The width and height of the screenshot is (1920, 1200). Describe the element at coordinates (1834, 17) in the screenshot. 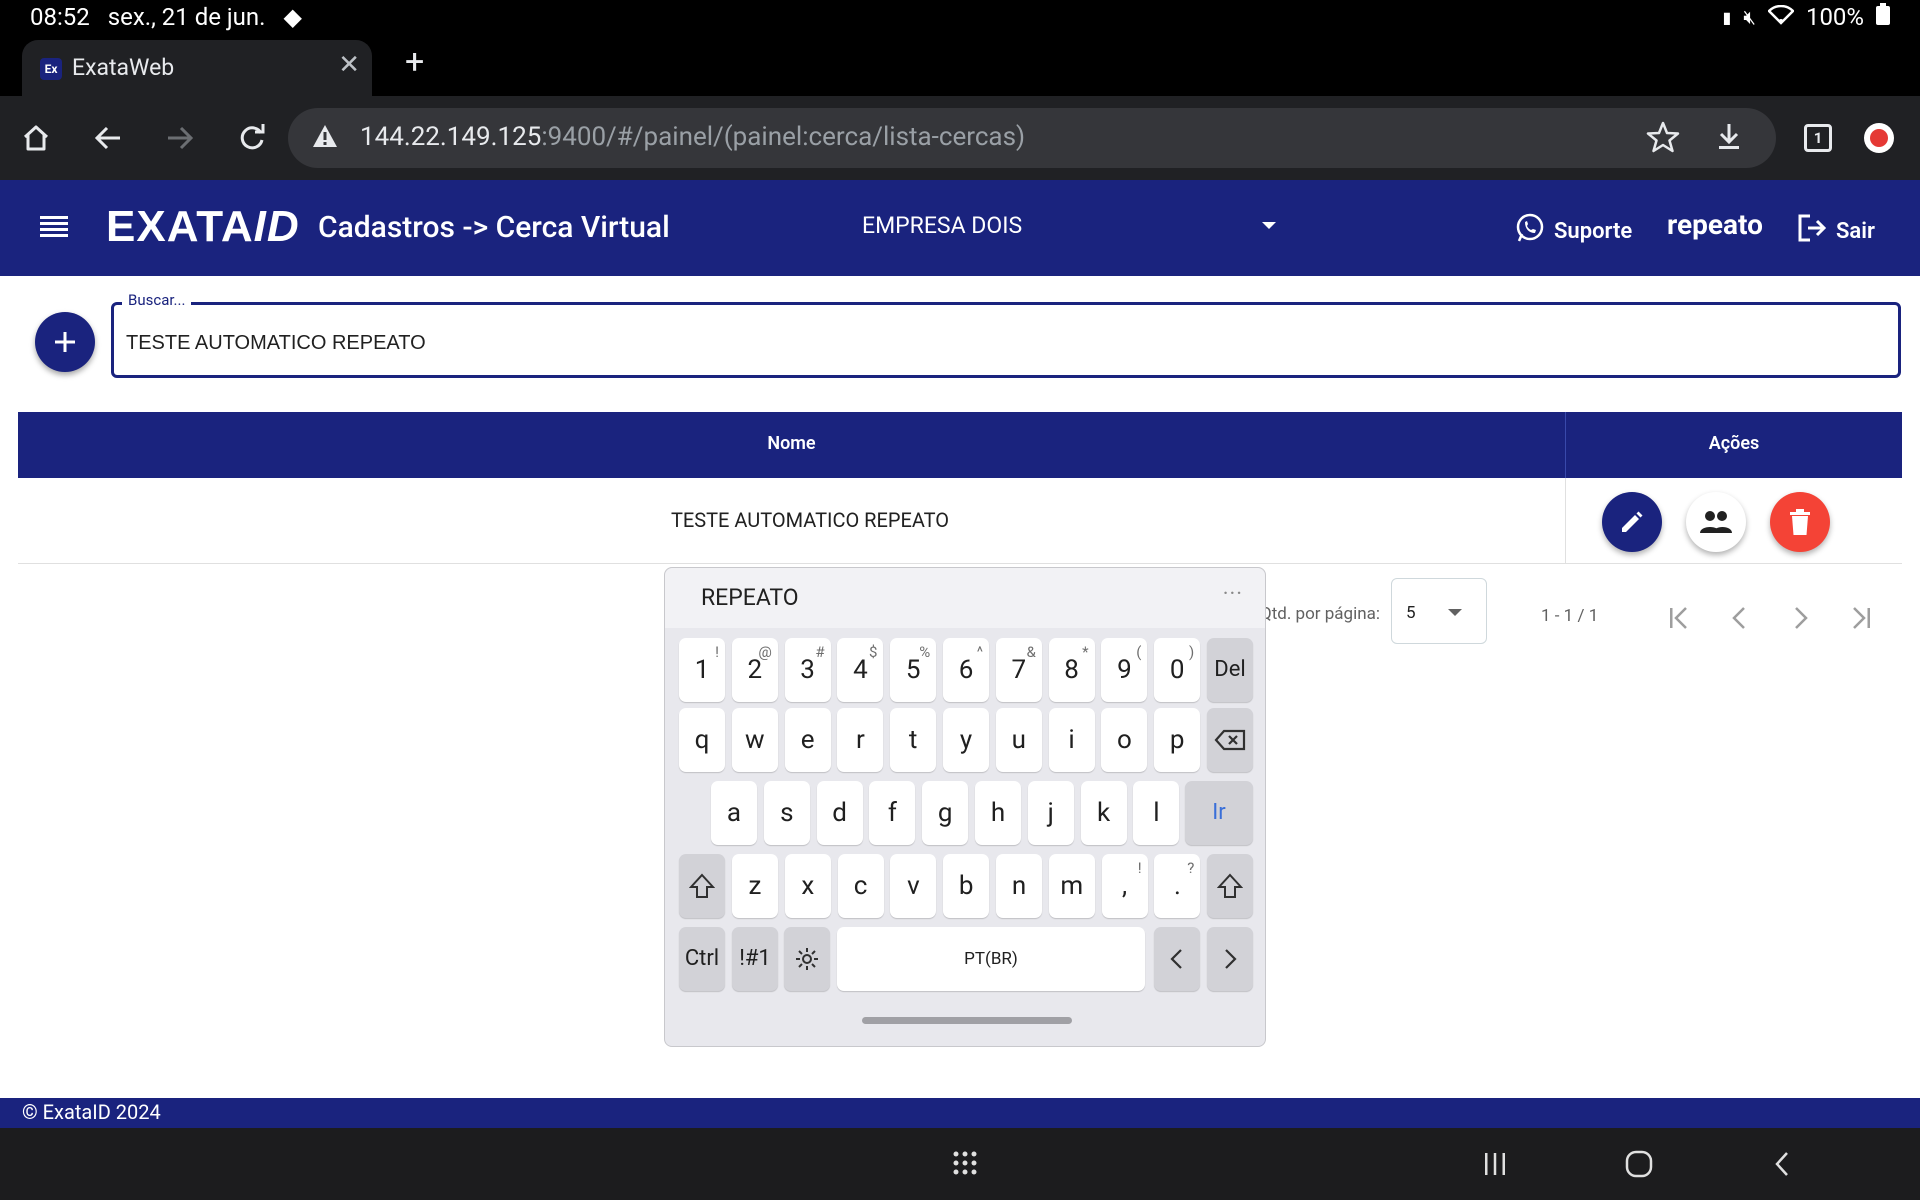

I see `battery-level: 100%` at that location.